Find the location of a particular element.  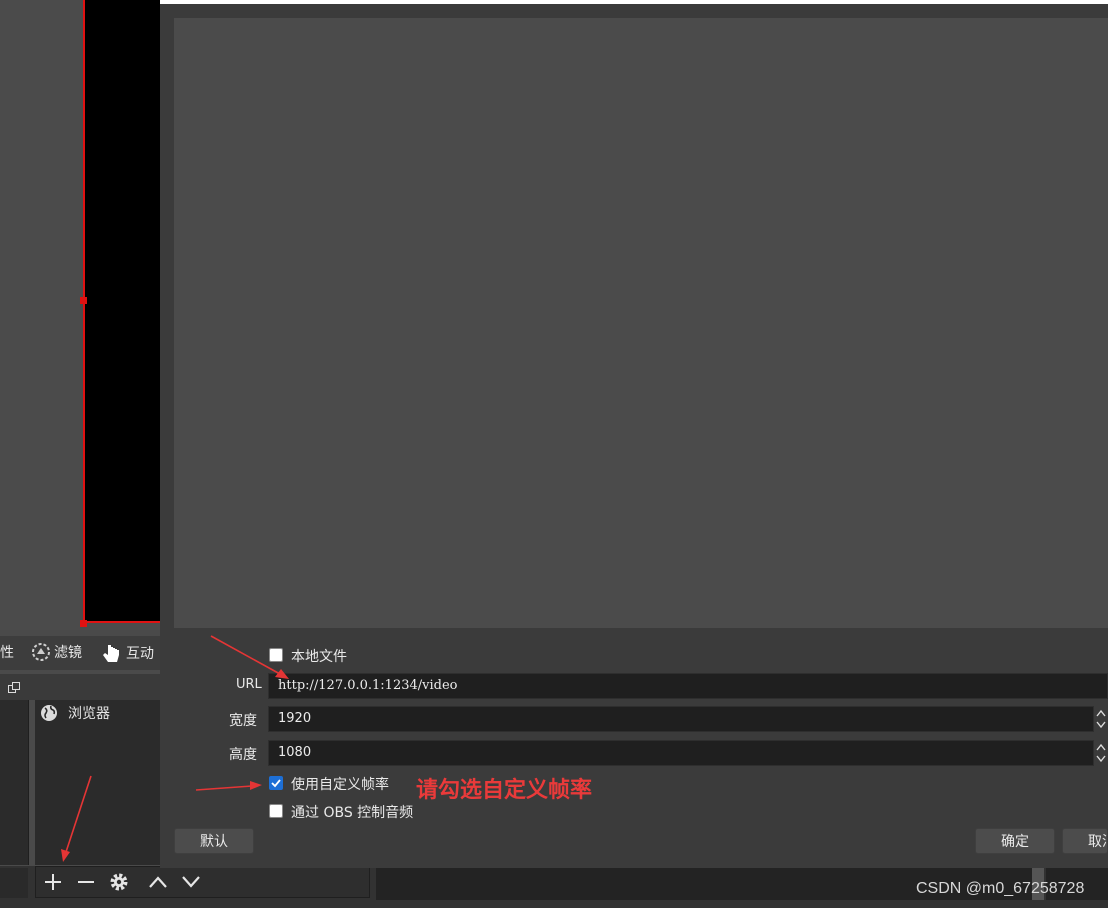

cancel-button: 取消 is located at coordinates (1085, 841).